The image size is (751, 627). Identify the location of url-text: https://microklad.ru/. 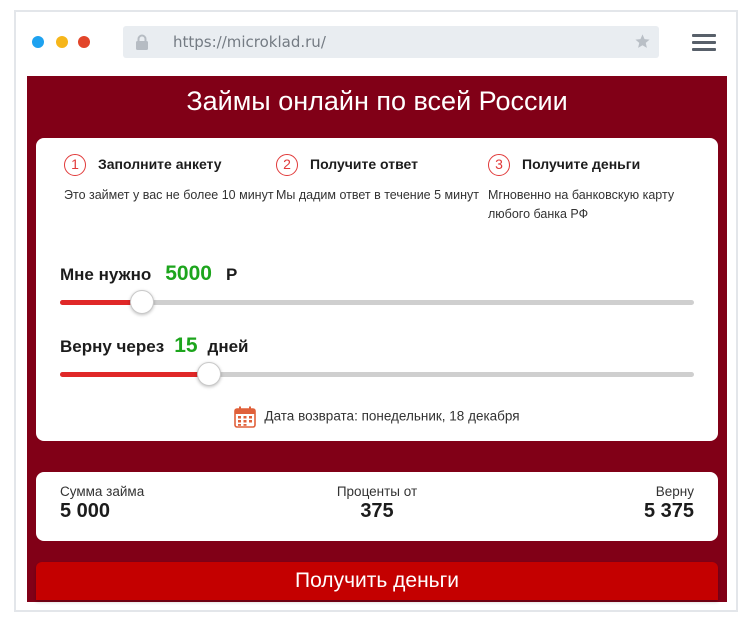
(249, 42).